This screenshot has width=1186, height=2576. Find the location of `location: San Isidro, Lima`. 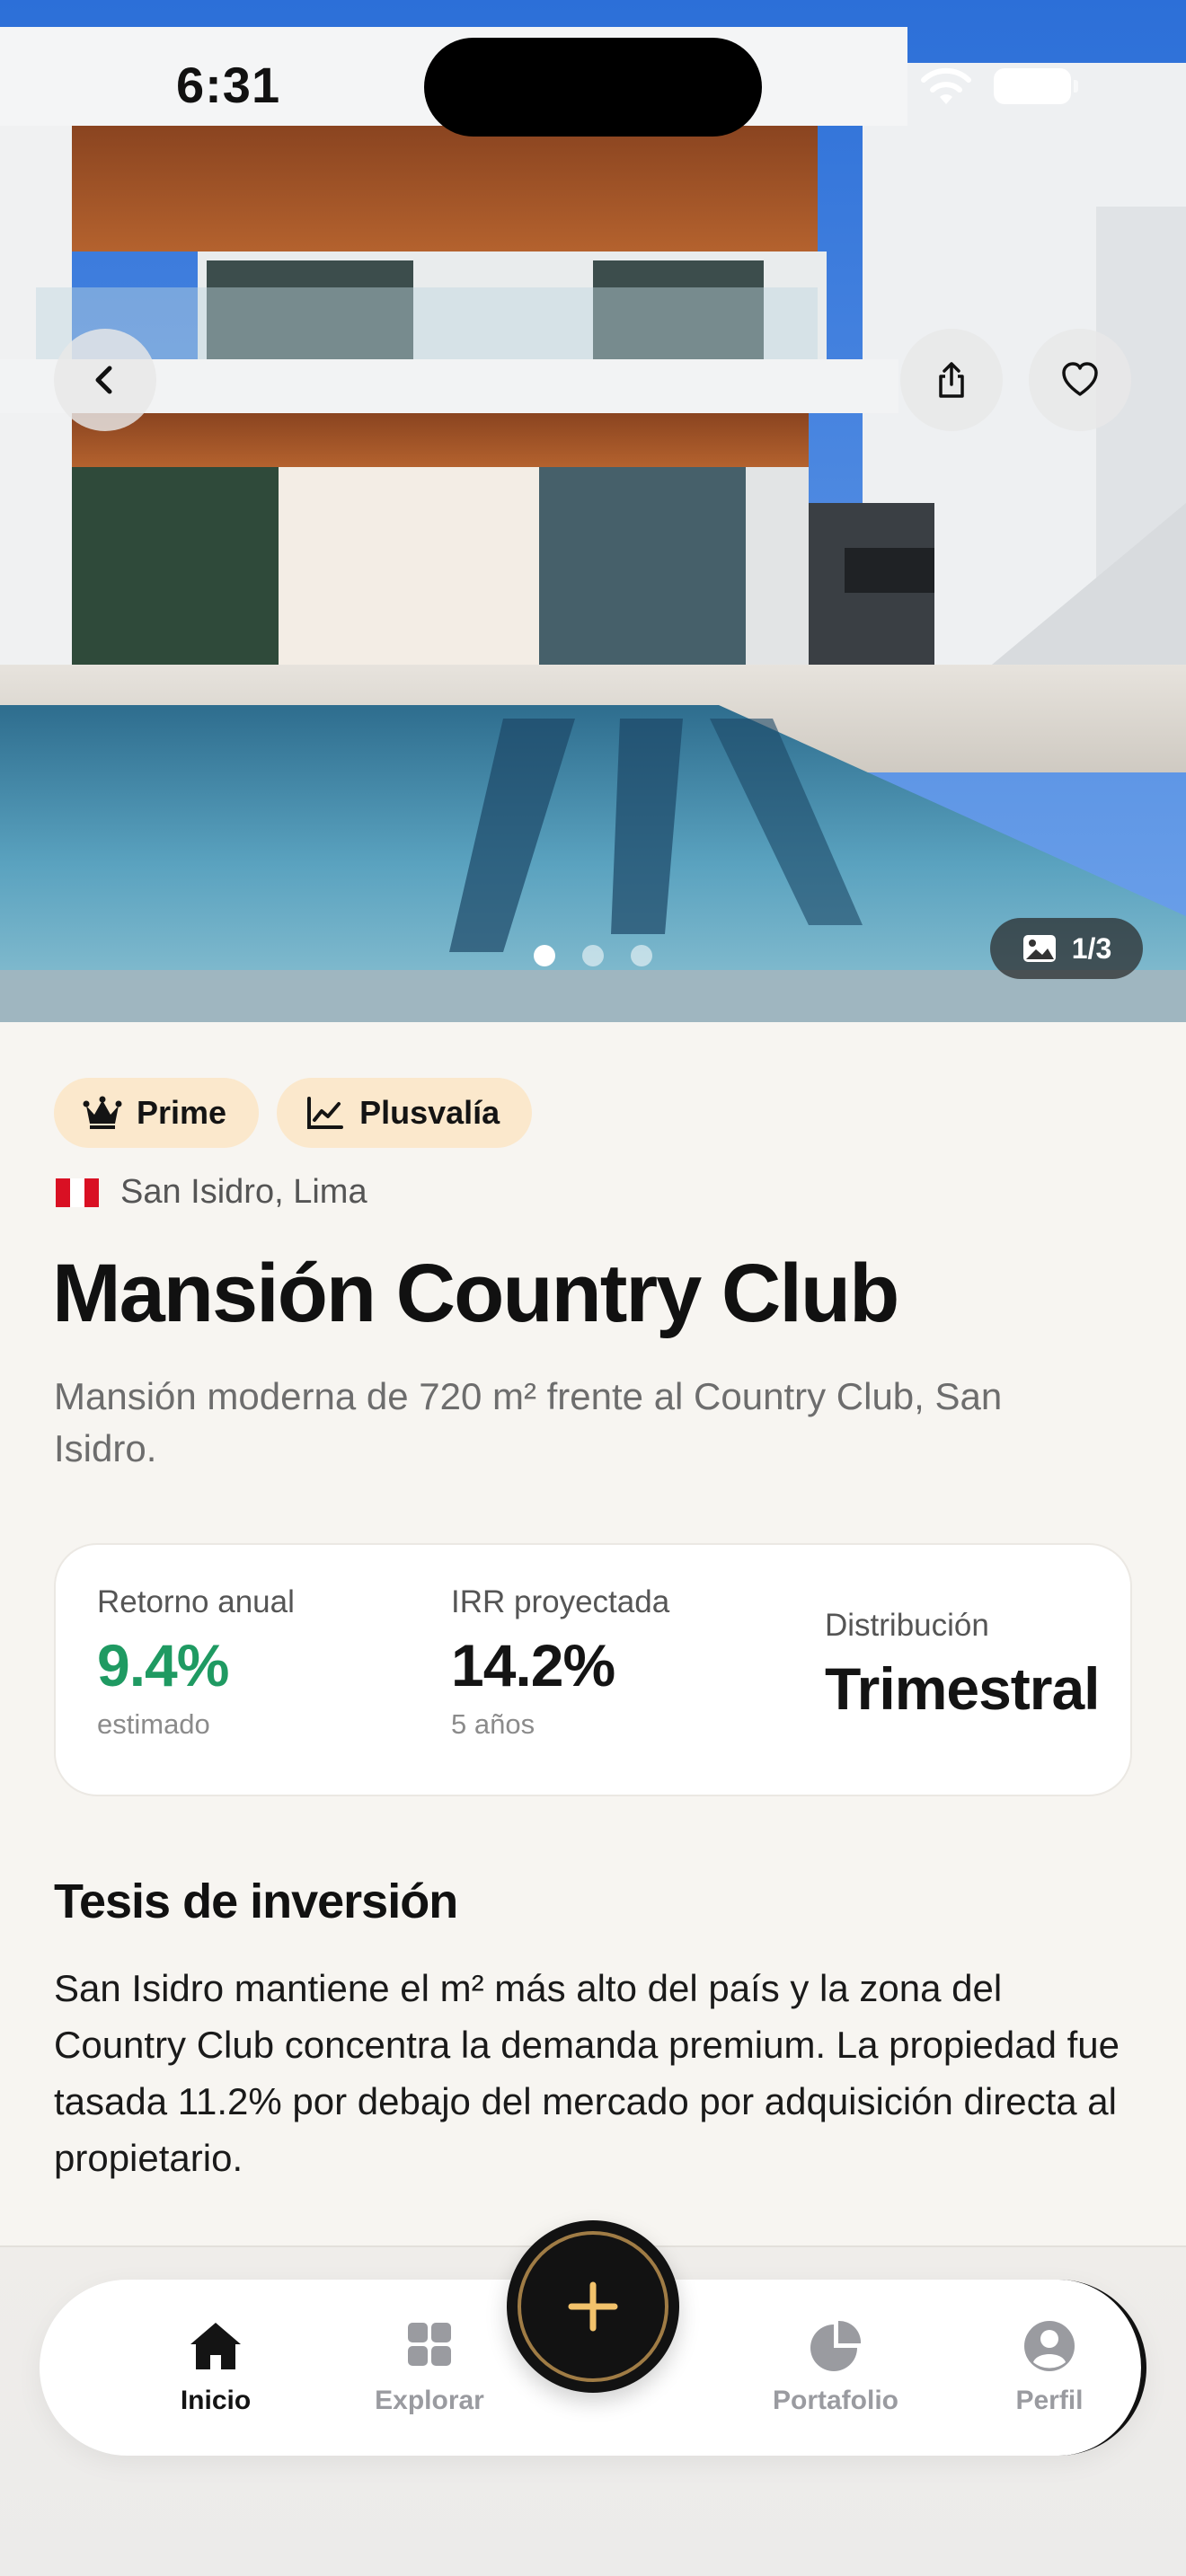

location: San Isidro, Lima is located at coordinates (211, 1192).